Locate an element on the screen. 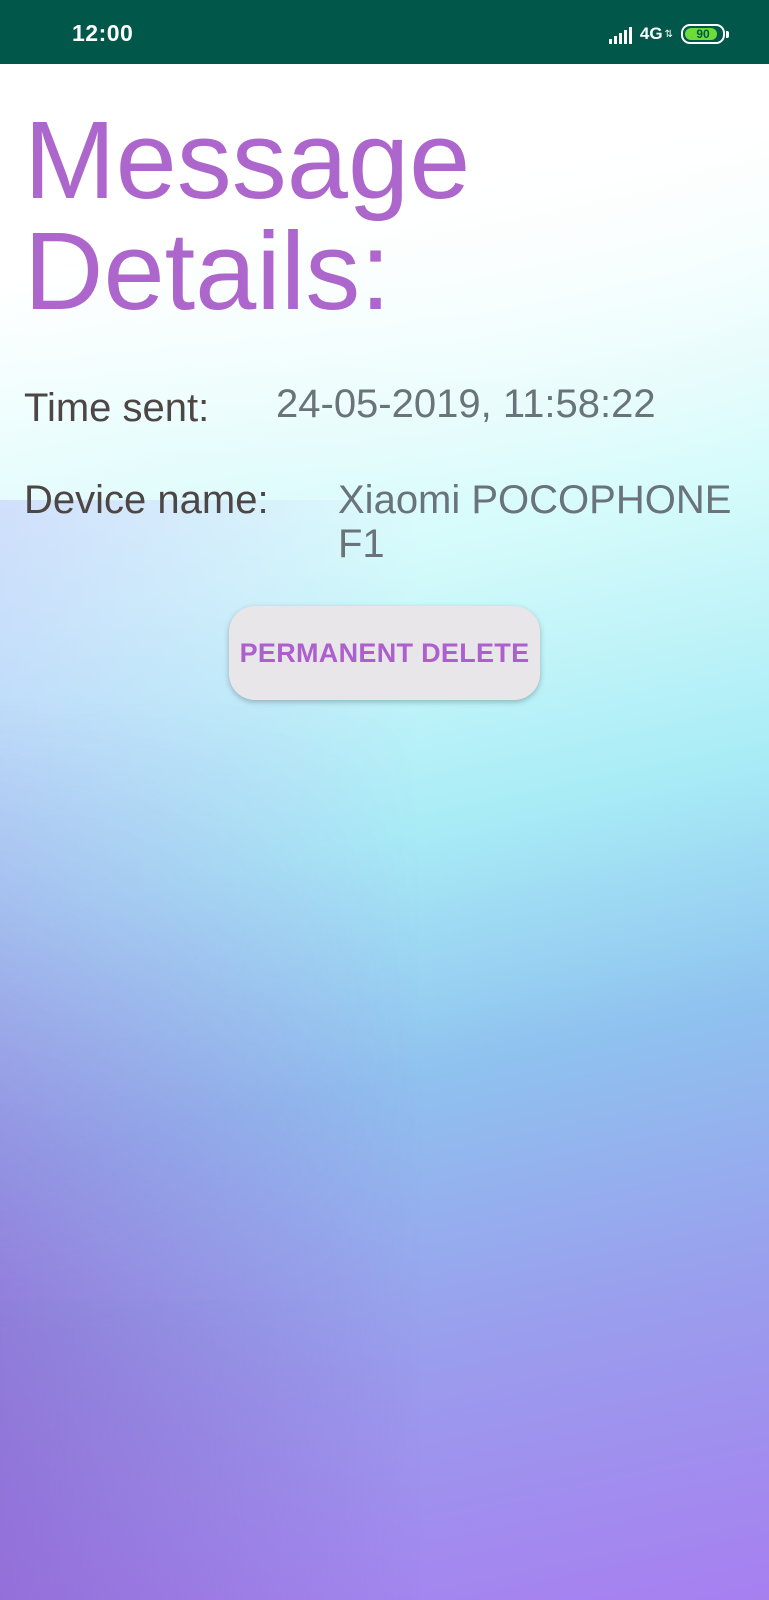 The width and height of the screenshot is (769, 1600). time-sent-value: 24-05-2019, 11:58:22 is located at coordinates (466, 404).